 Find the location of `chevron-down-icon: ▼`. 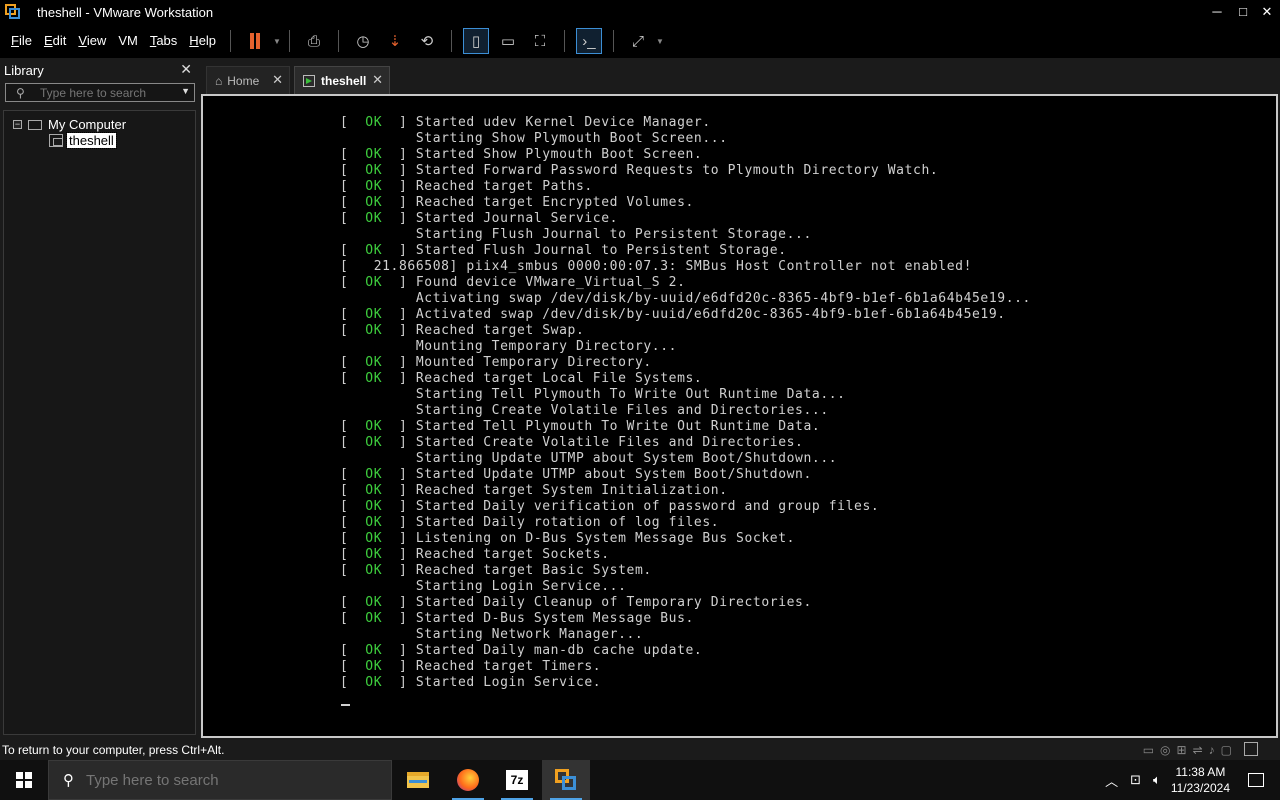

chevron-down-icon: ▼ is located at coordinates (185, 91).